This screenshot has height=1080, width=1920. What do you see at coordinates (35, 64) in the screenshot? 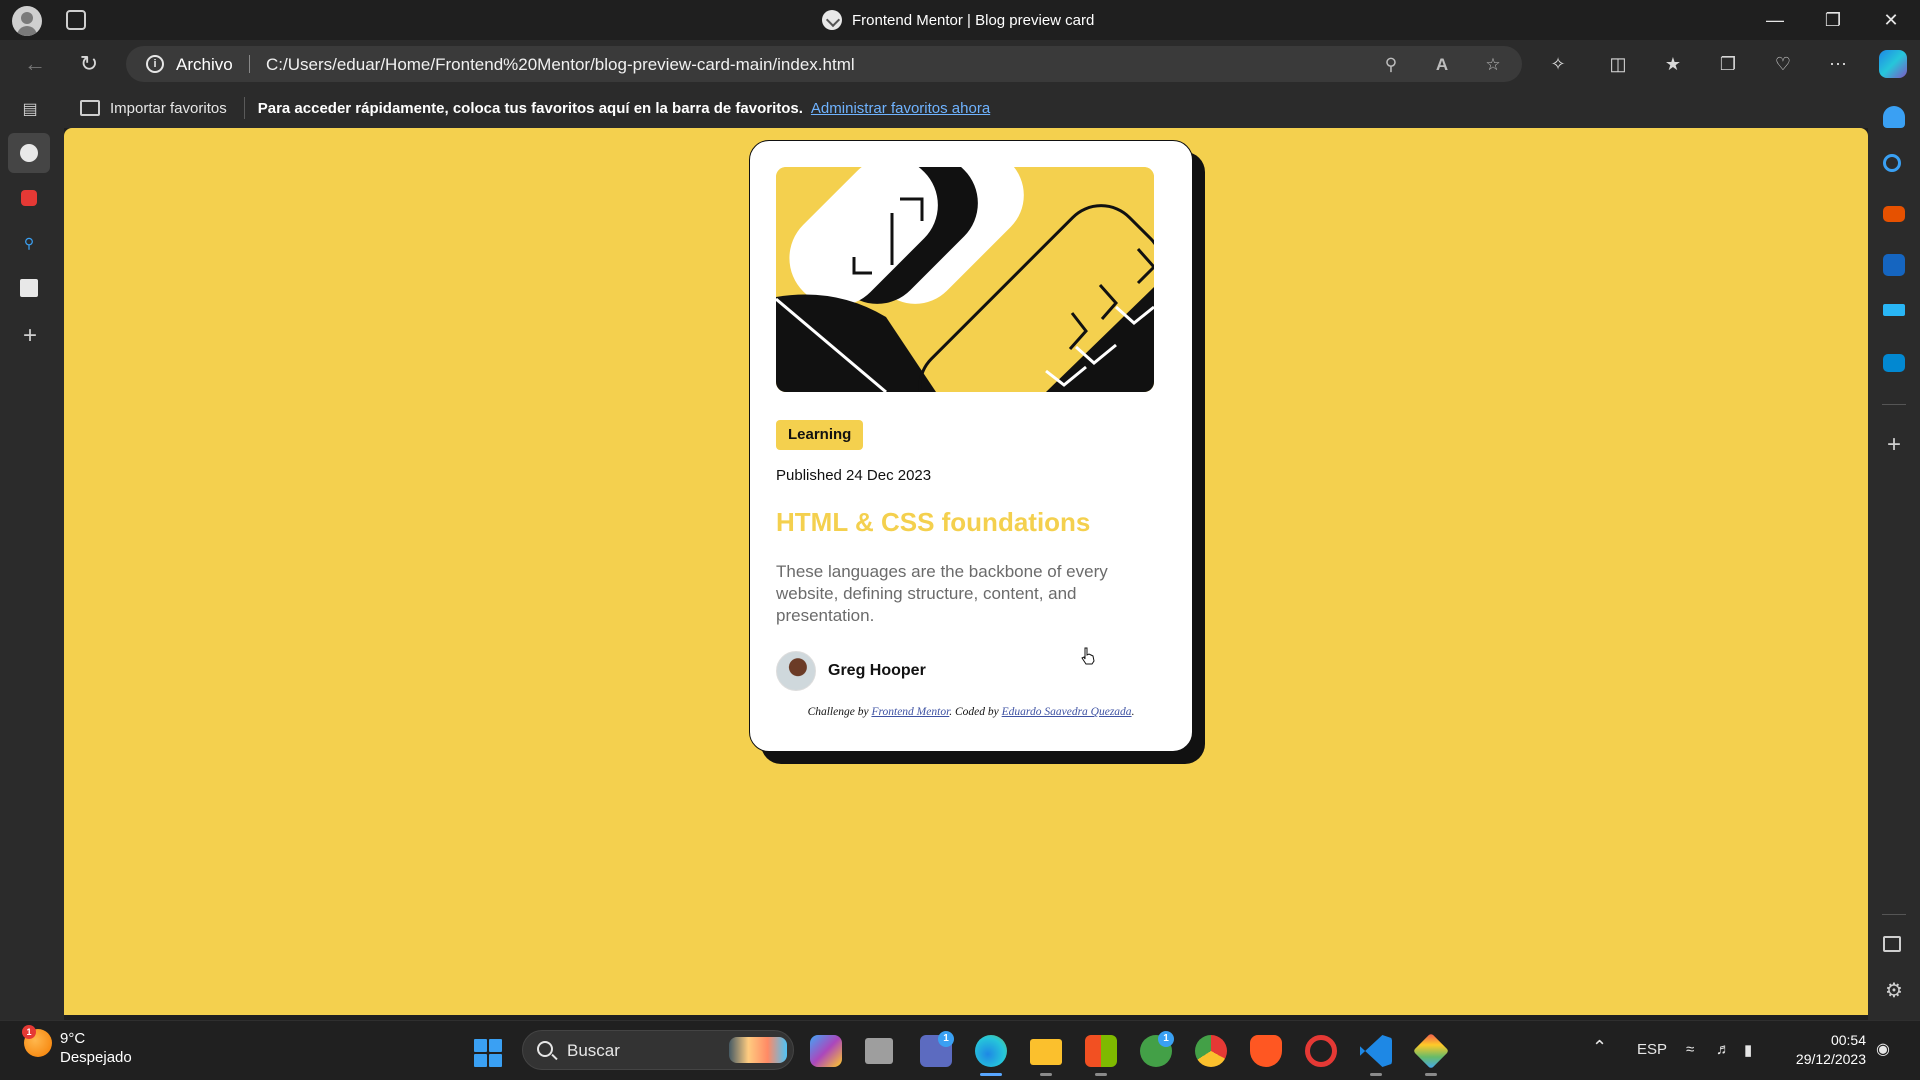
I see `back-button: ←` at bounding box center [35, 64].